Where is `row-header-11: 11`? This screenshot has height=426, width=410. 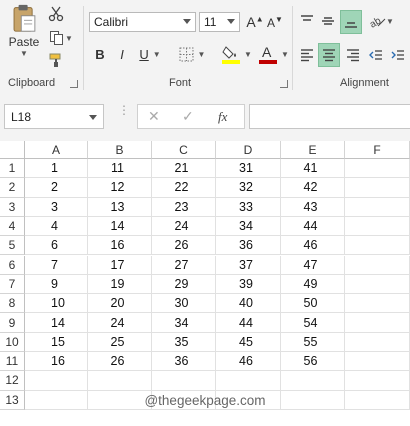
row-header-11: 11 is located at coordinates (12, 362).